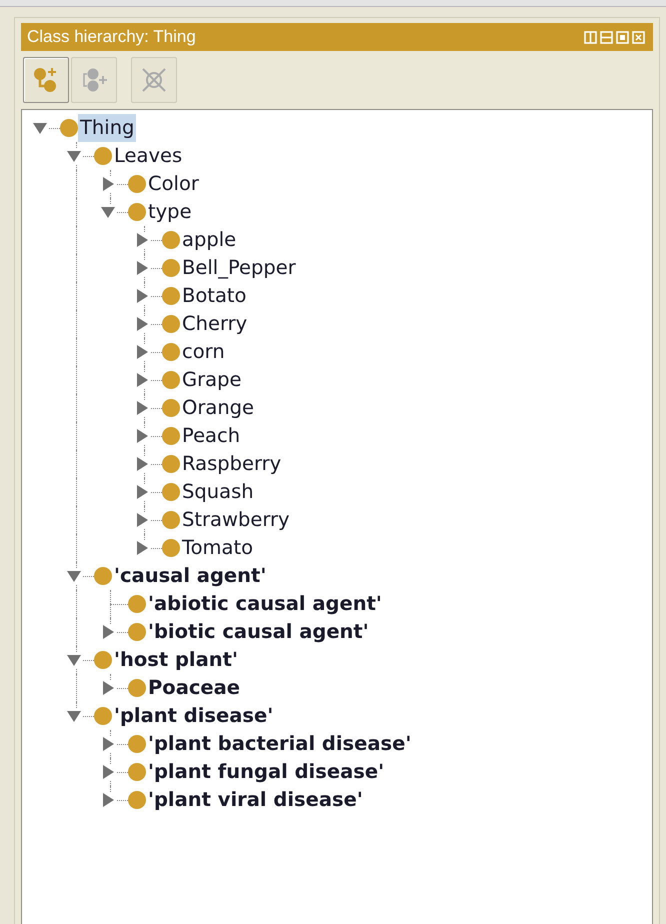  I want to click on class-label: Color, so click(173, 184).